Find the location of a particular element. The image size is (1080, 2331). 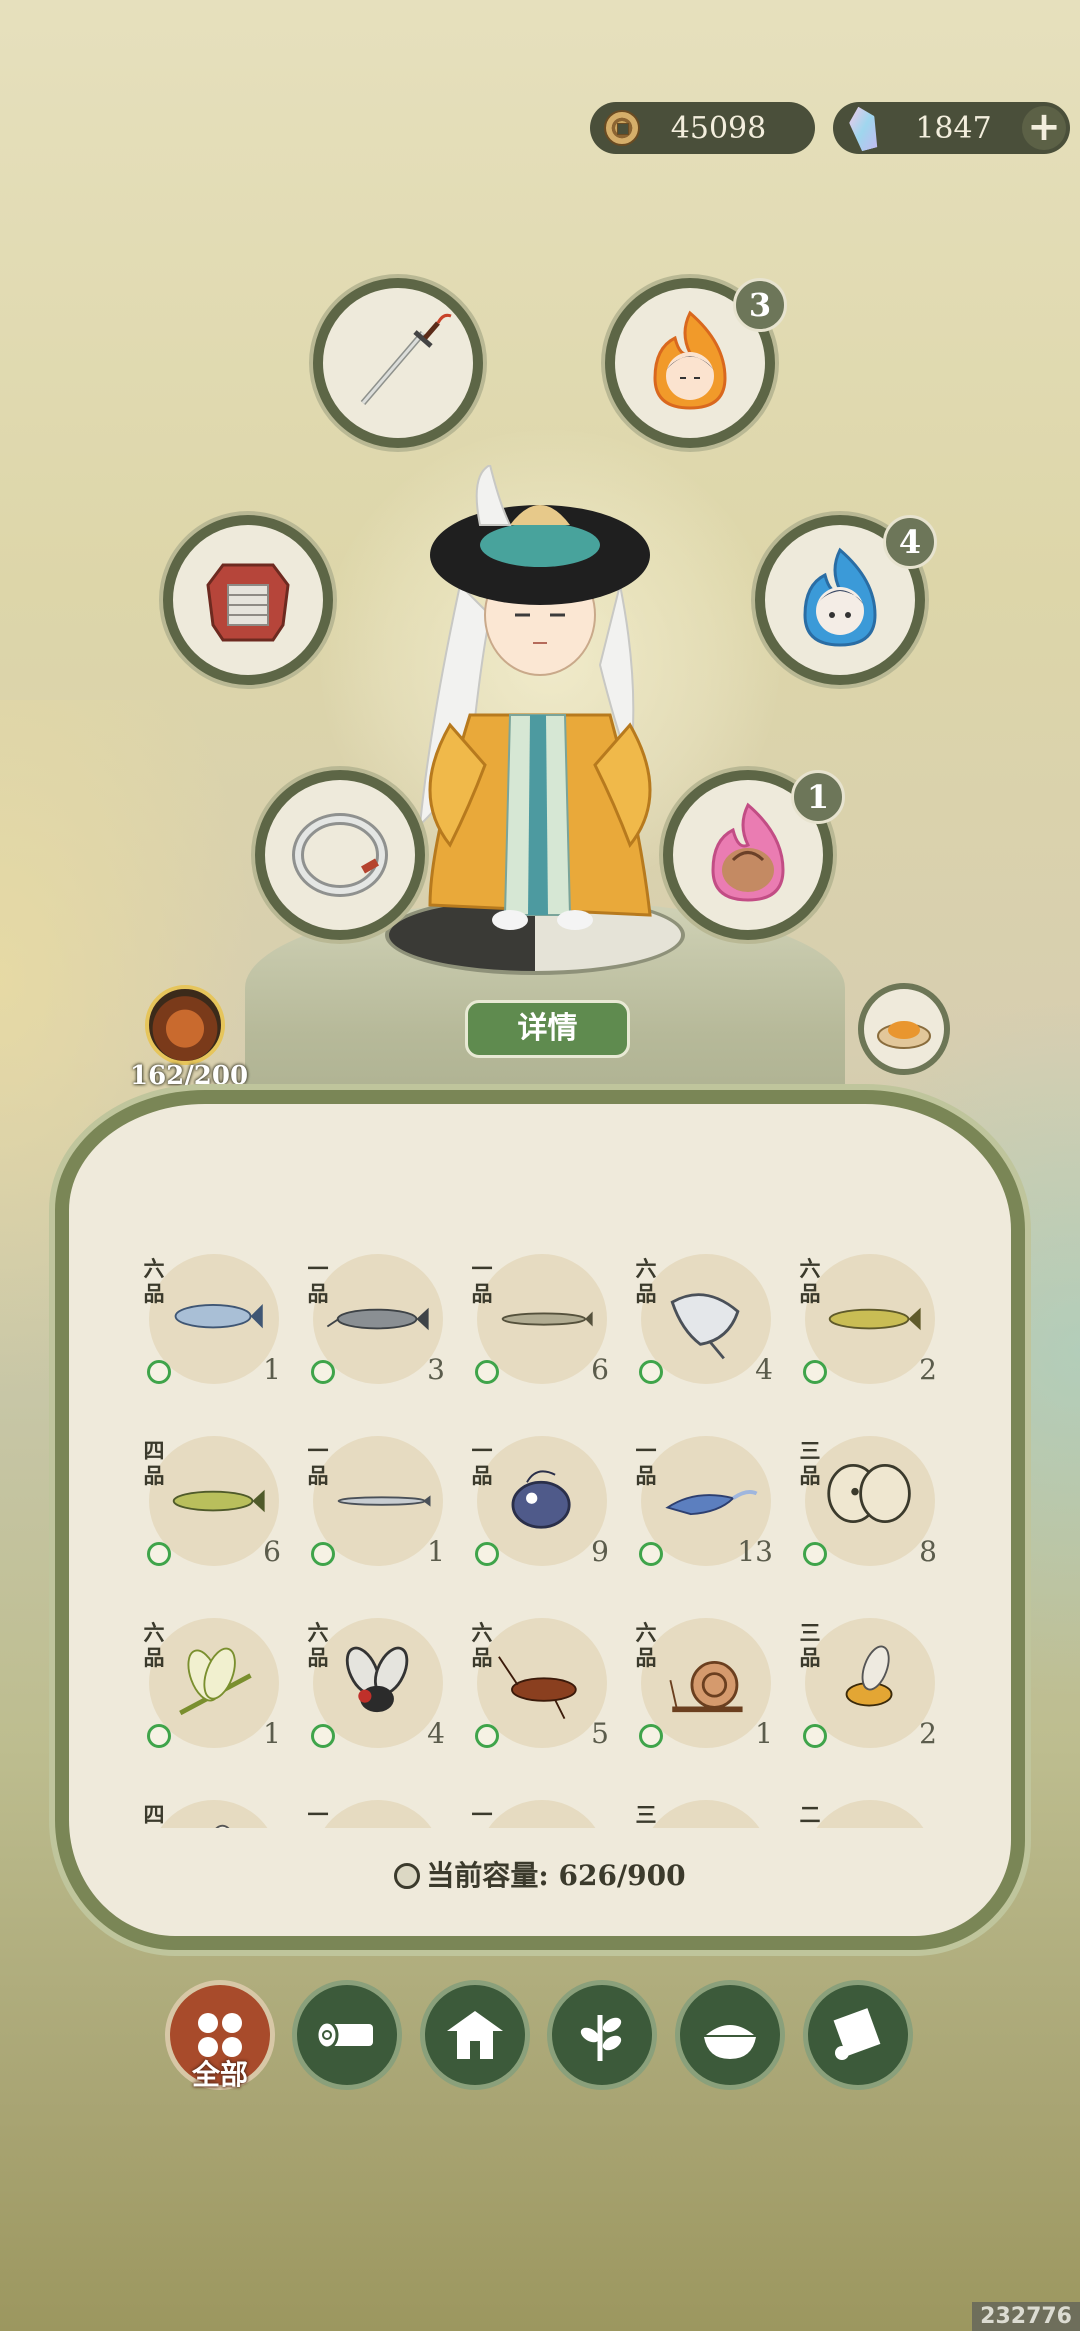

armor-slot is located at coordinates (248, 600).